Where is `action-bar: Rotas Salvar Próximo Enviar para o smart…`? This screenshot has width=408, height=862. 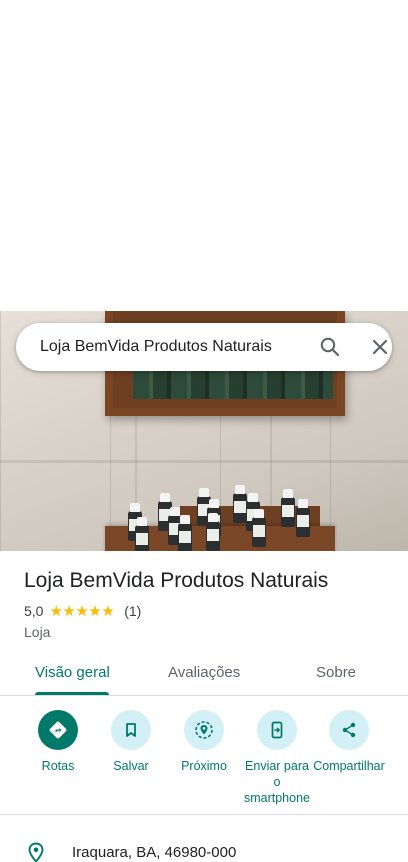 action-bar: Rotas Salvar Próximo Enviar para o smart… is located at coordinates (204, 756).